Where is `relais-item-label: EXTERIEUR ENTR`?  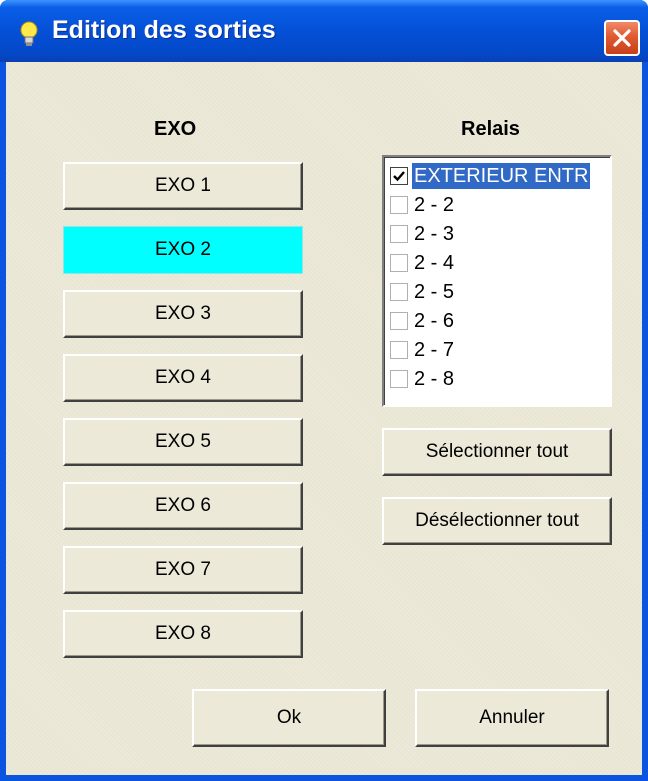 relais-item-label: EXTERIEUR ENTR is located at coordinates (501, 175).